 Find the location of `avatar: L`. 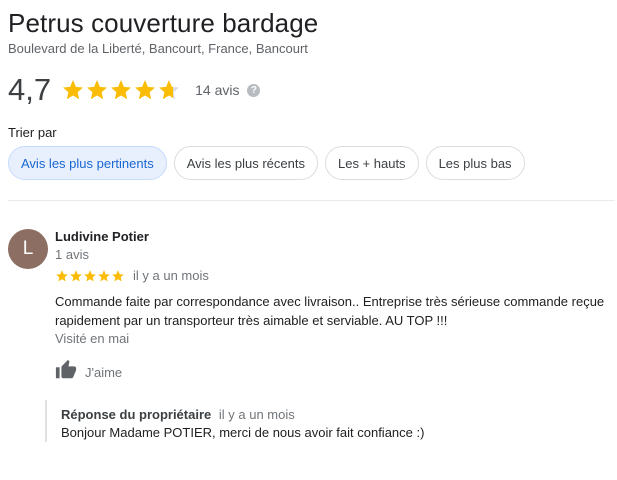

avatar: L is located at coordinates (28, 249).